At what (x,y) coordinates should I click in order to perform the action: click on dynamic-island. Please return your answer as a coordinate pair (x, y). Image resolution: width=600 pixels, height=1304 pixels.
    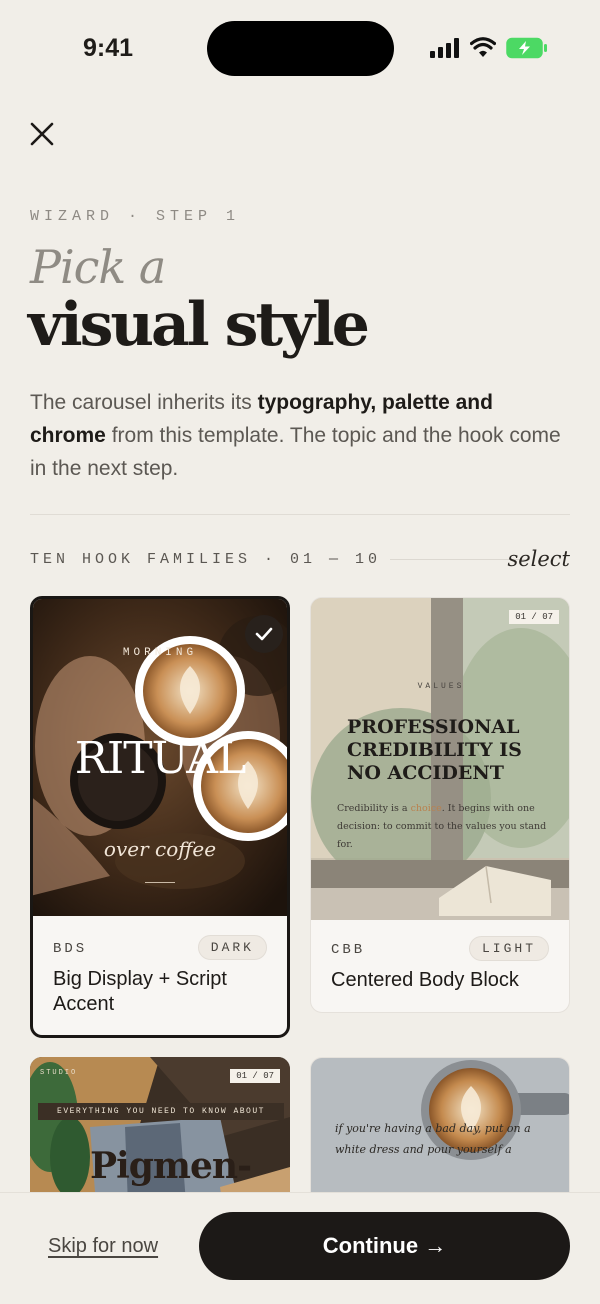
    Looking at the image, I should click on (300, 48).